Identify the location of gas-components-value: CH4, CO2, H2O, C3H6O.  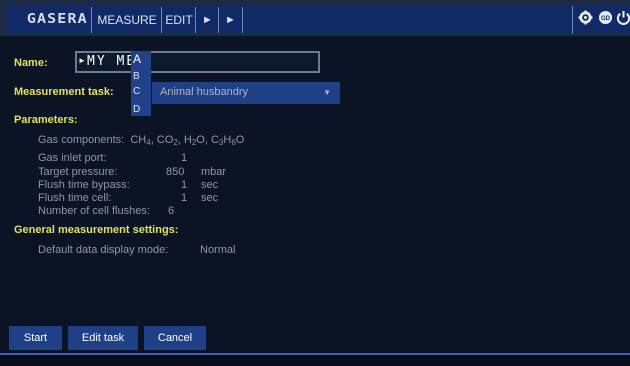
(186, 140).